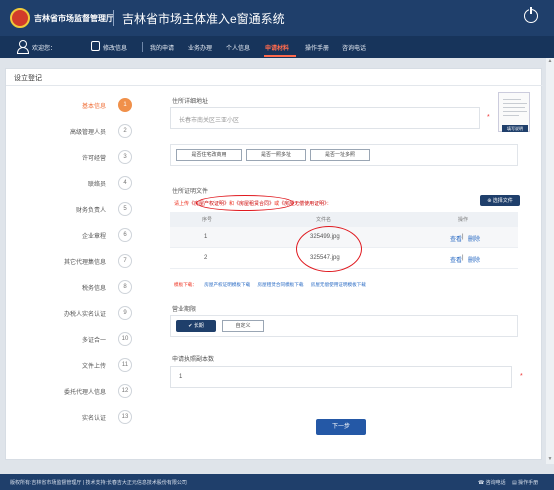 Image resolution: width=554 pixels, height=490 pixels. I want to click on book-icon: ▤, so click(514, 483).